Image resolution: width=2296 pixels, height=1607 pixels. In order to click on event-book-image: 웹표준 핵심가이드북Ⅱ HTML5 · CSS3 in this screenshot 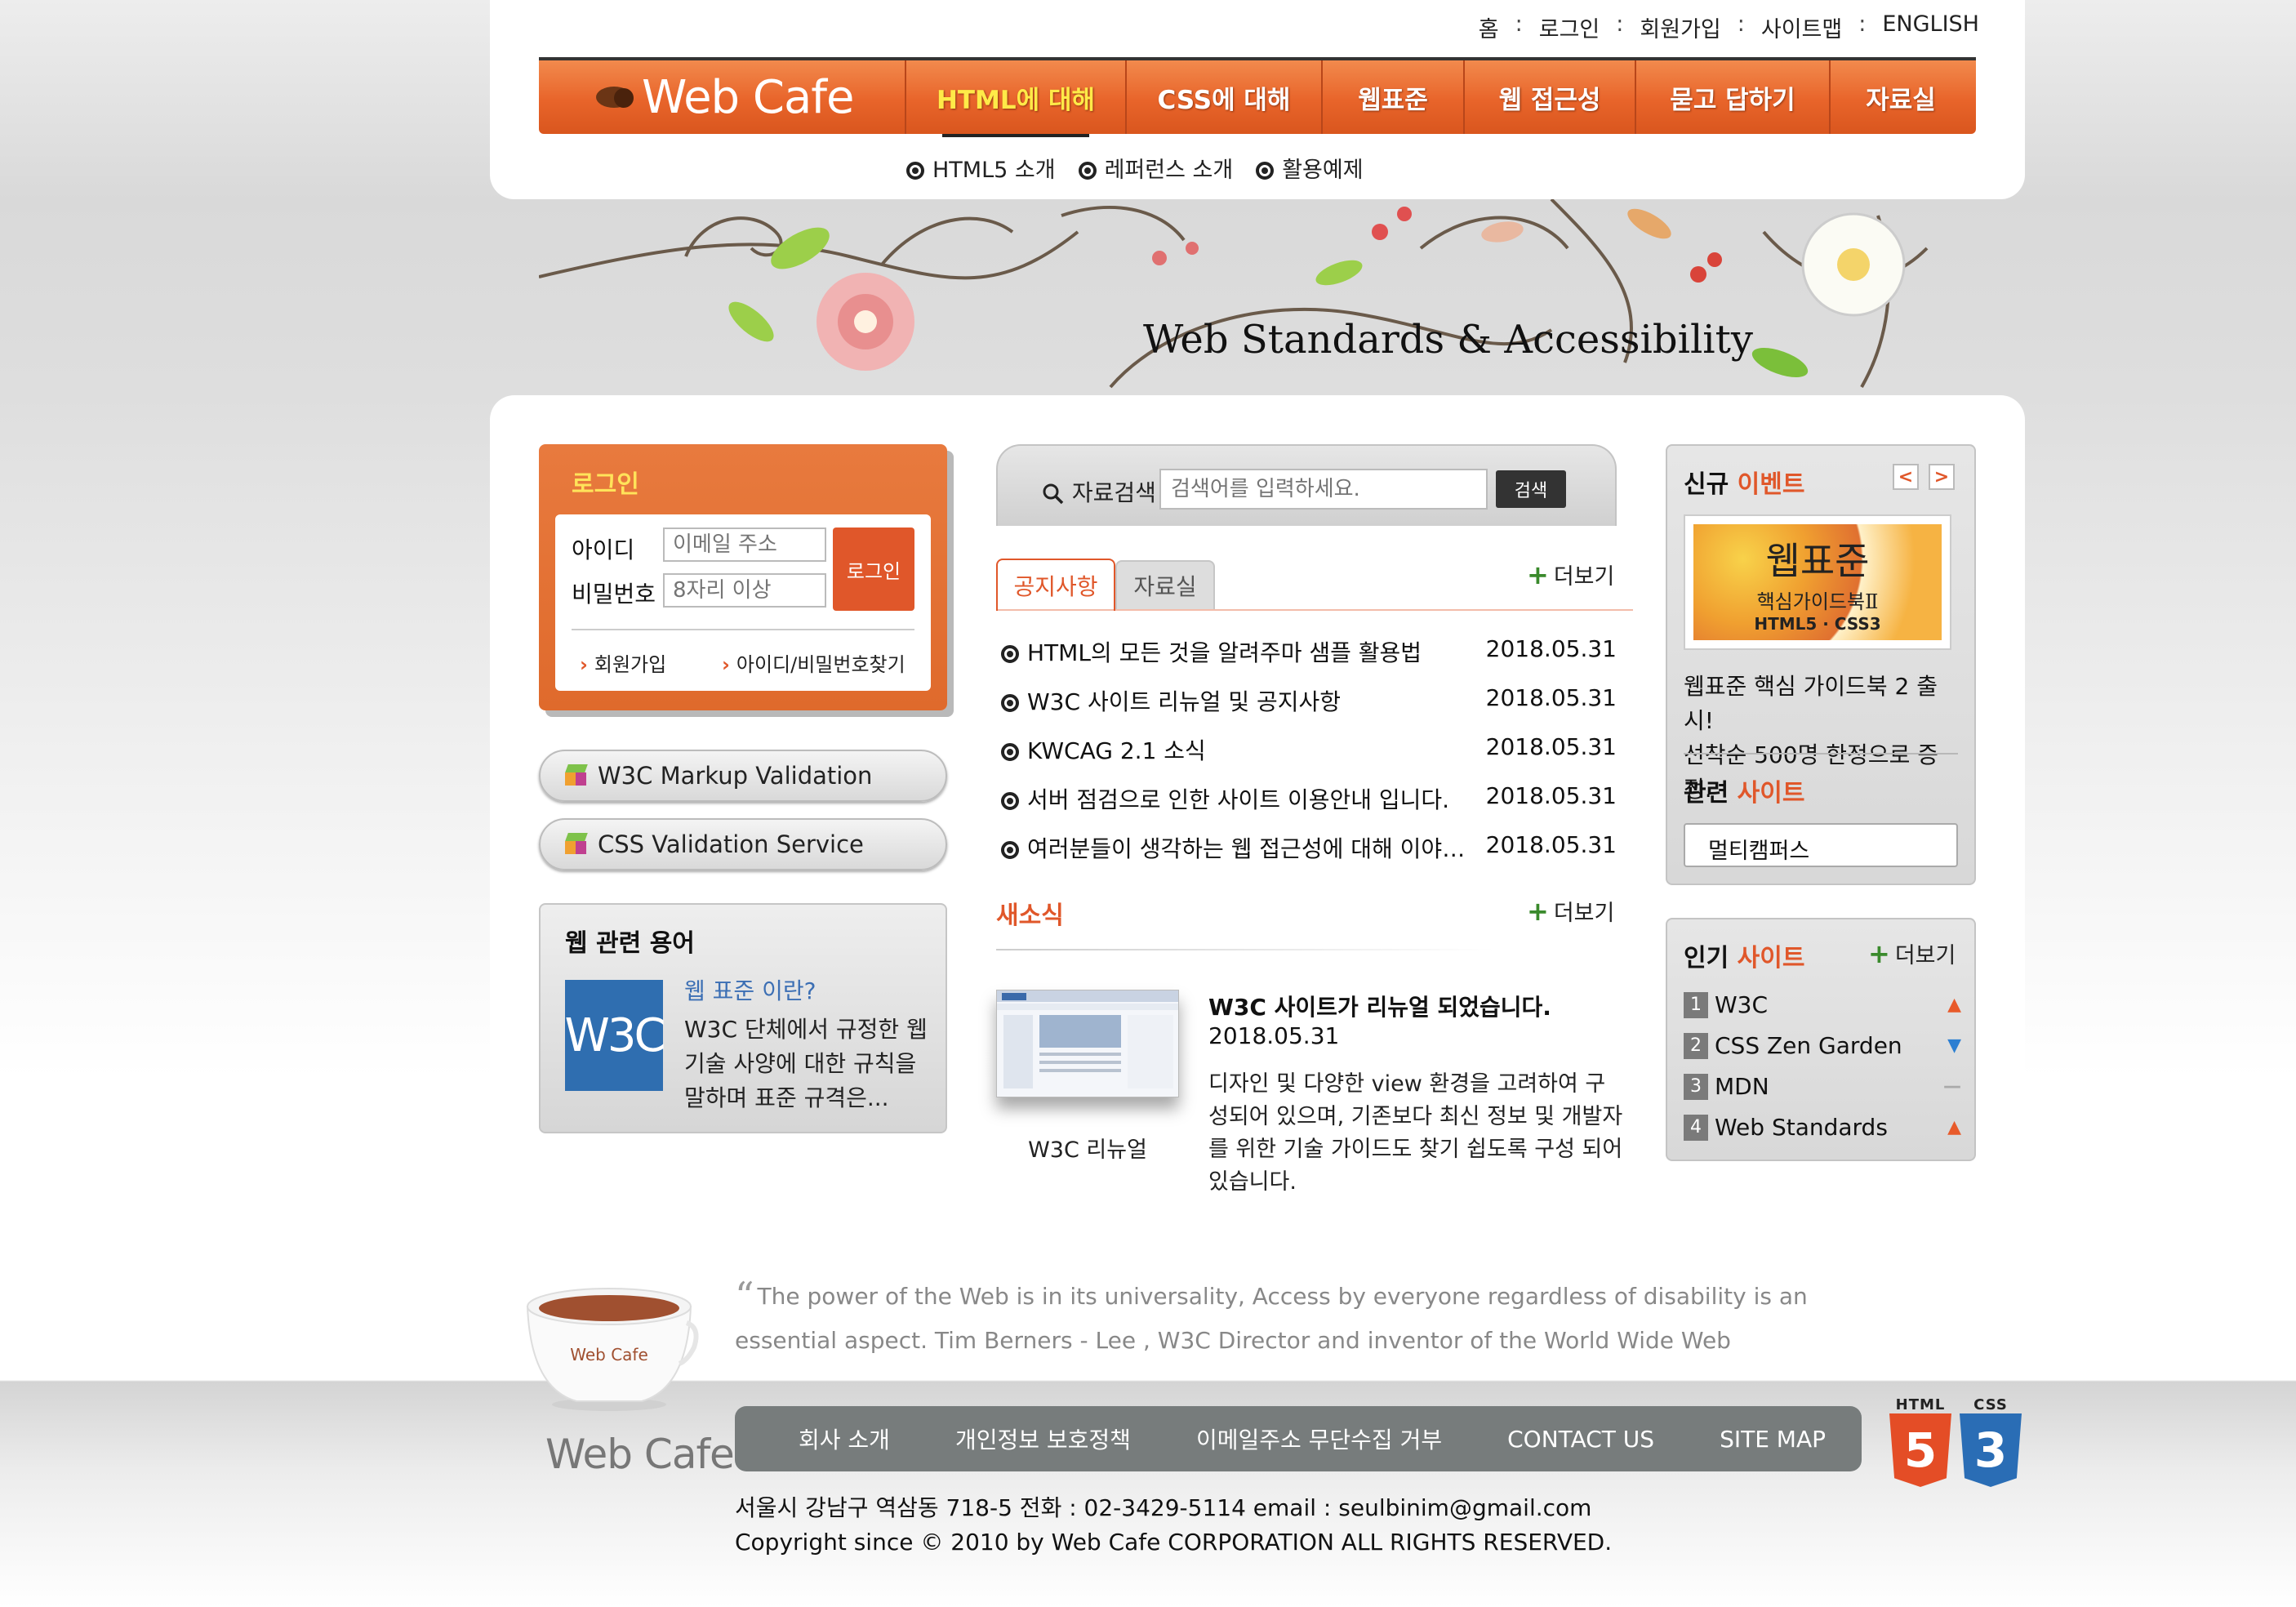, I will do `click(1817, 582)`.